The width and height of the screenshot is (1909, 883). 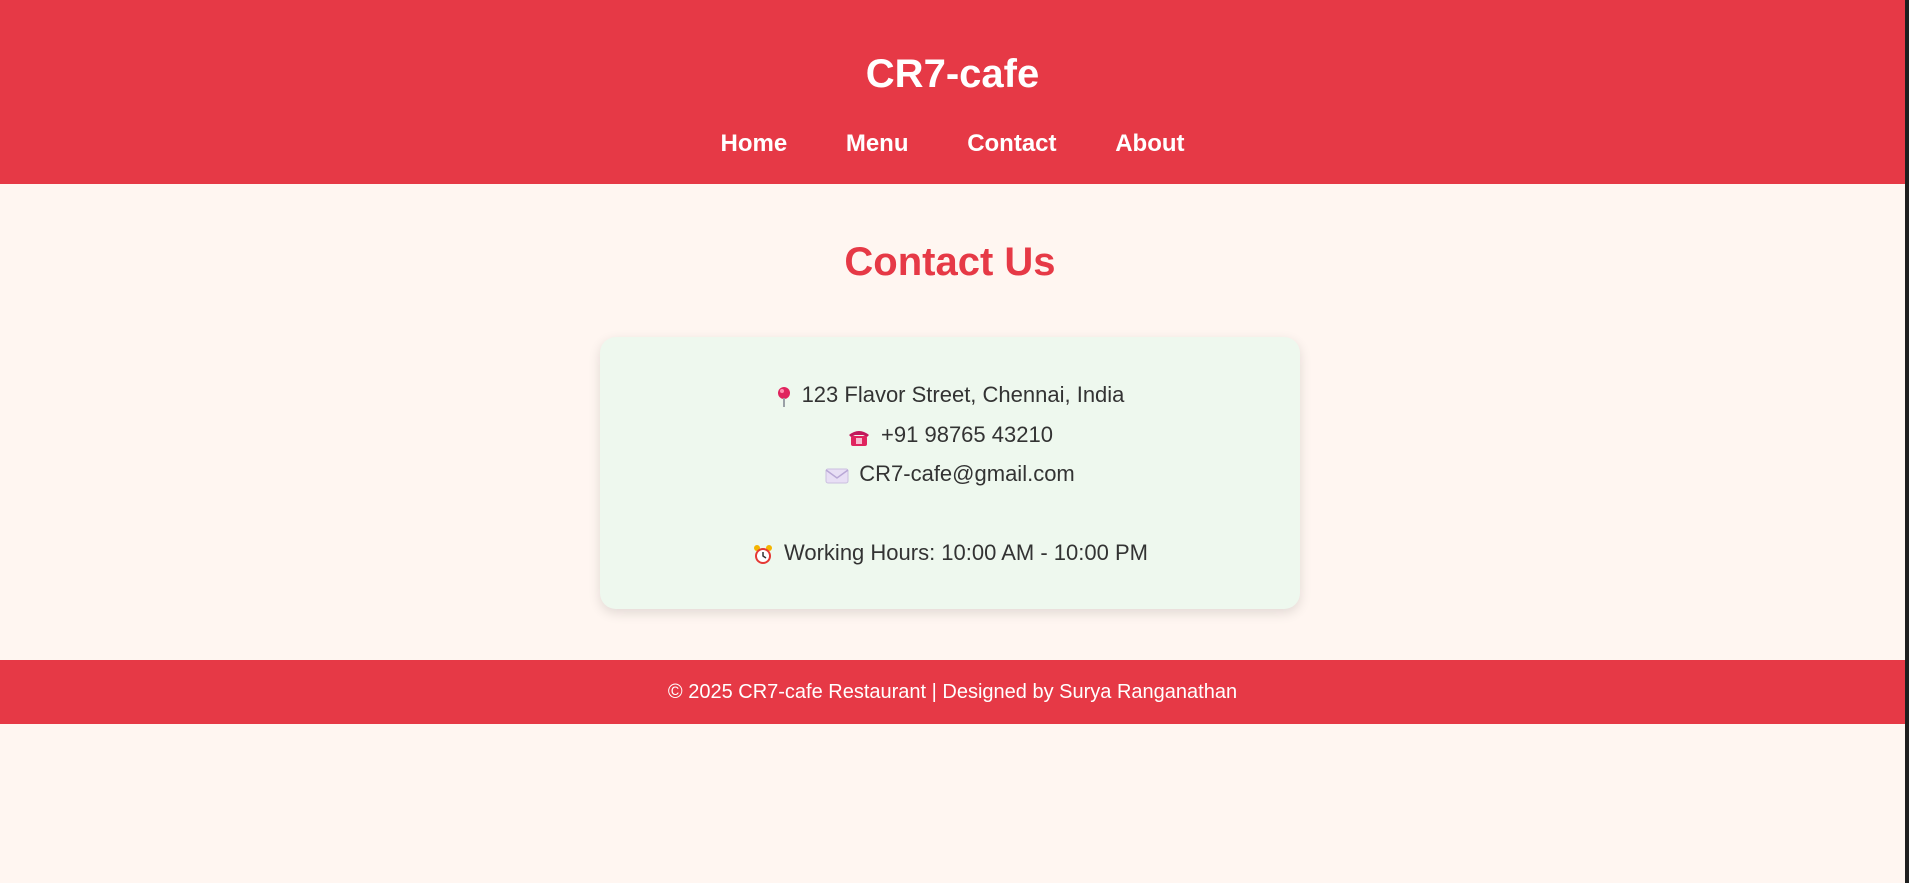 What do you see at coordinates (859, 436) in the screenshot?
I see `phone-icon` at bounding box center [859, 436].